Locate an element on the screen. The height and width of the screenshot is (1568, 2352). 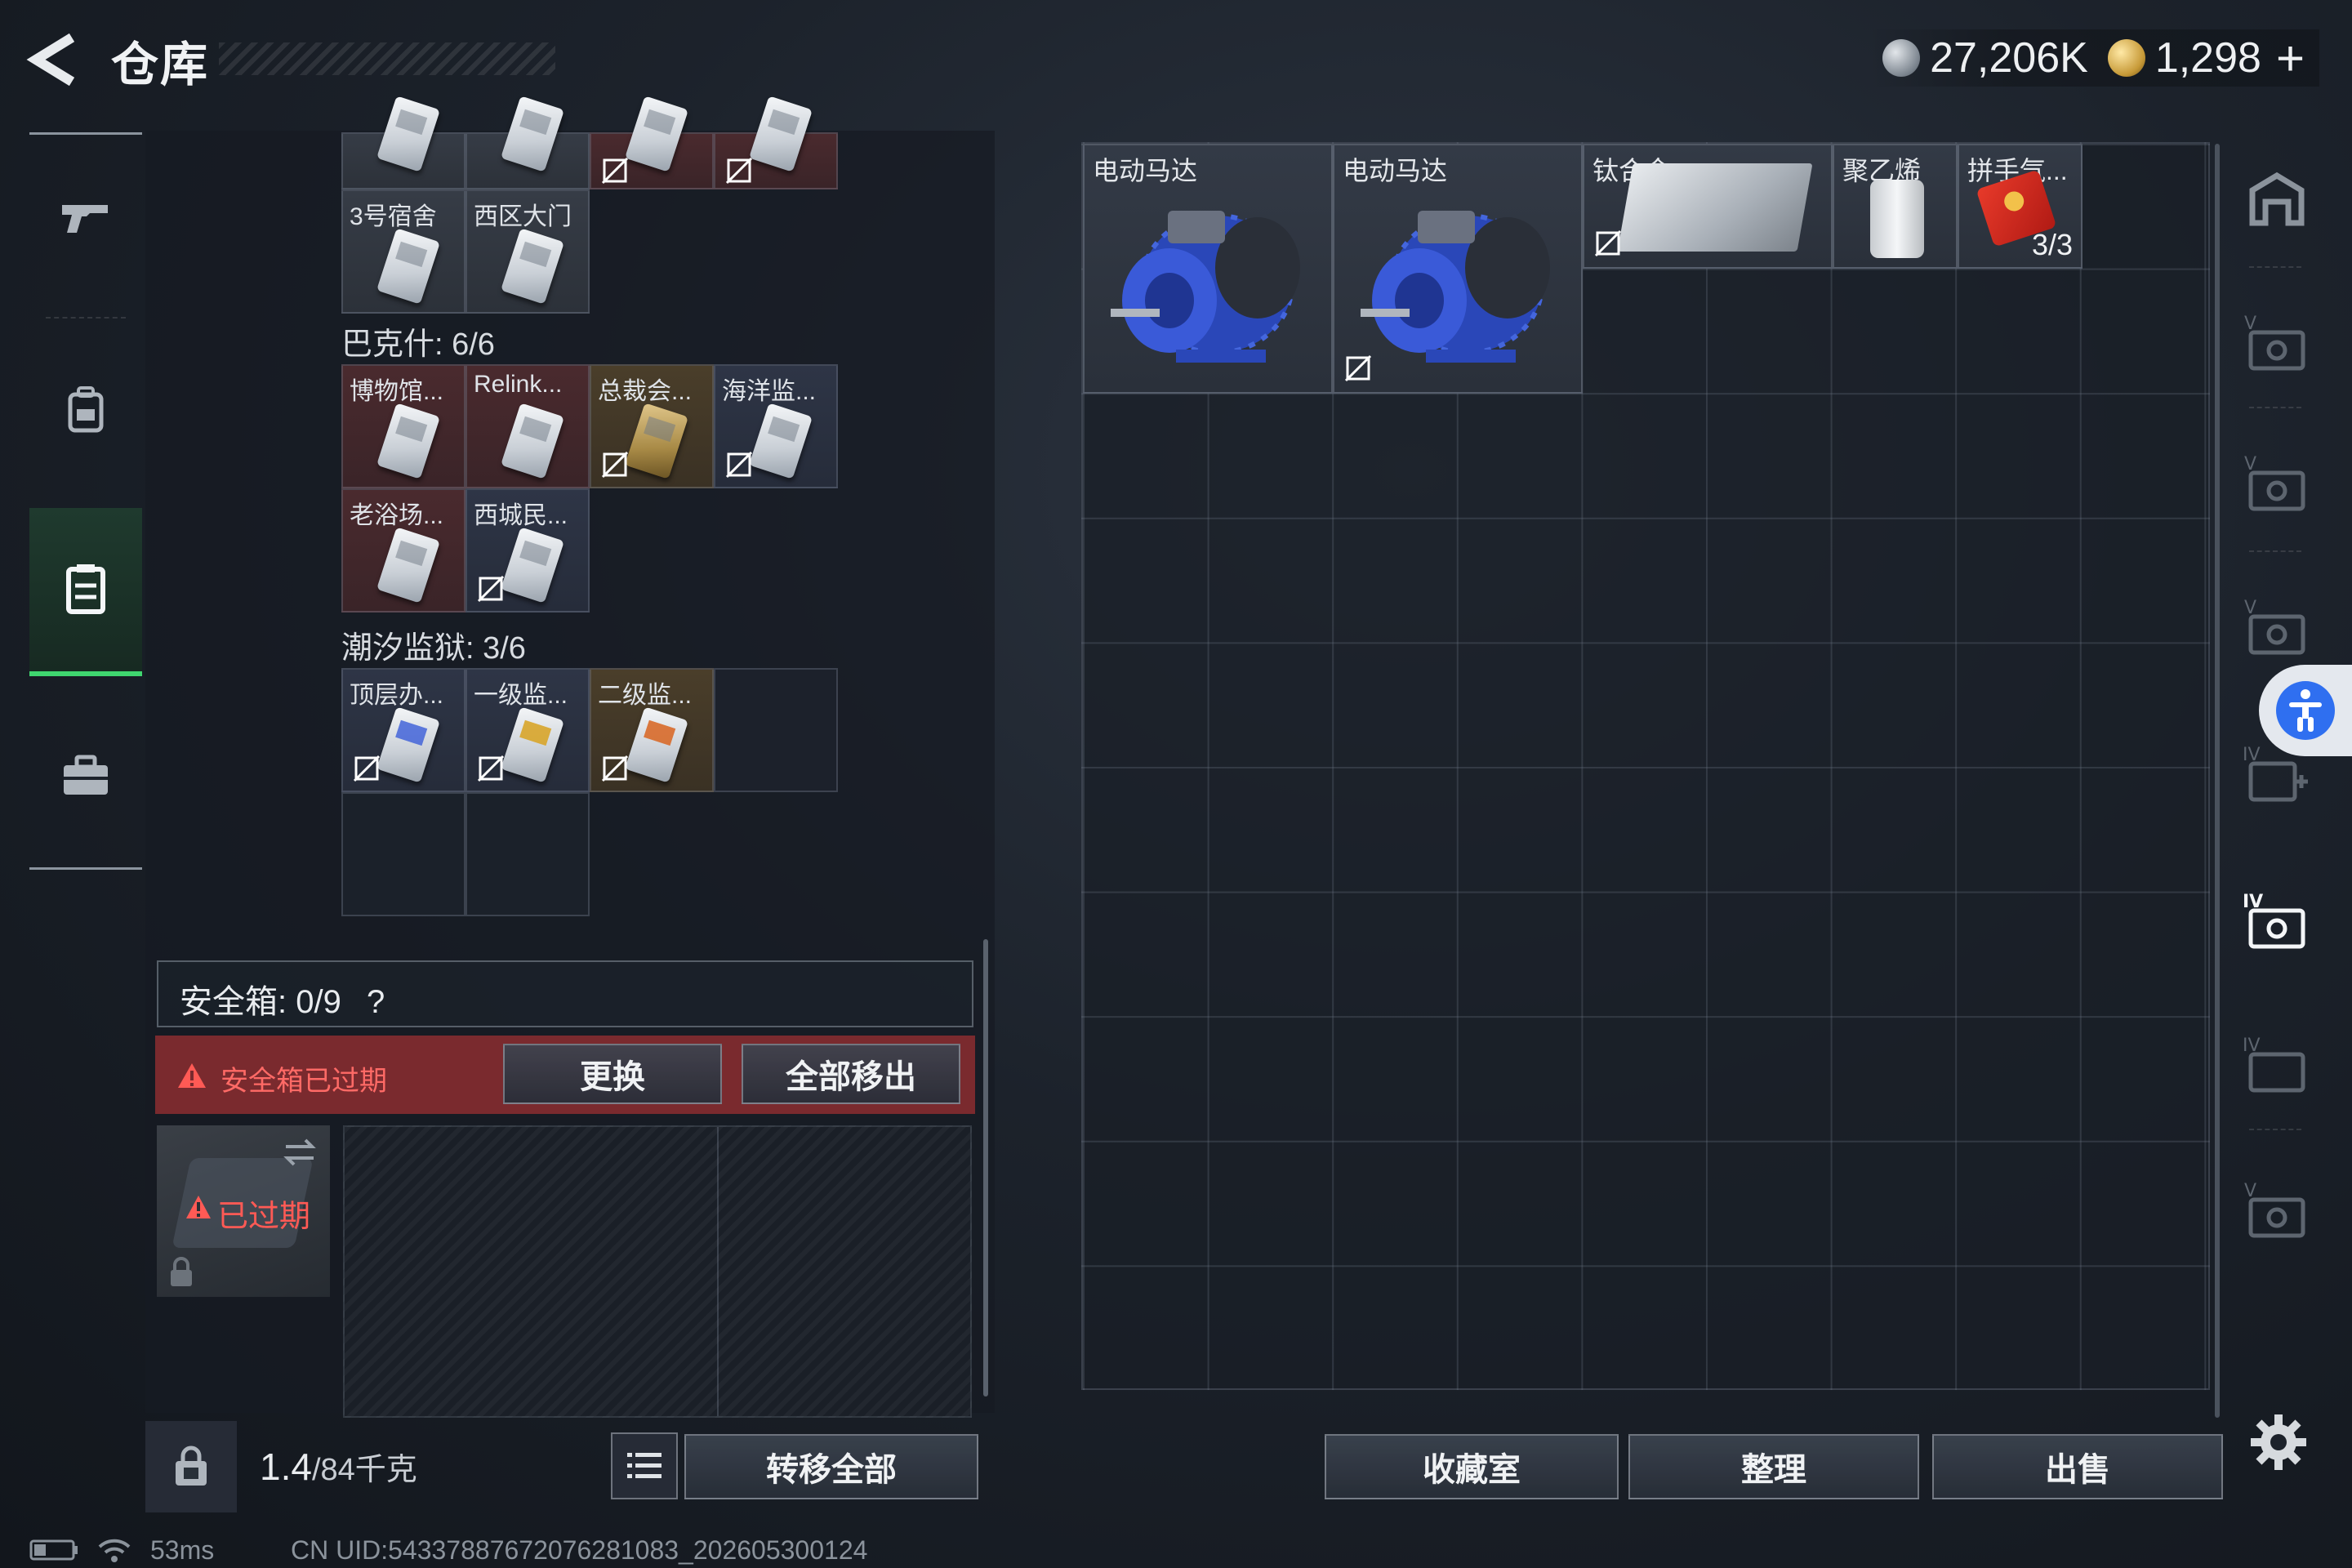
key-slot: 西区大门 is located at coordinates (528, 251).